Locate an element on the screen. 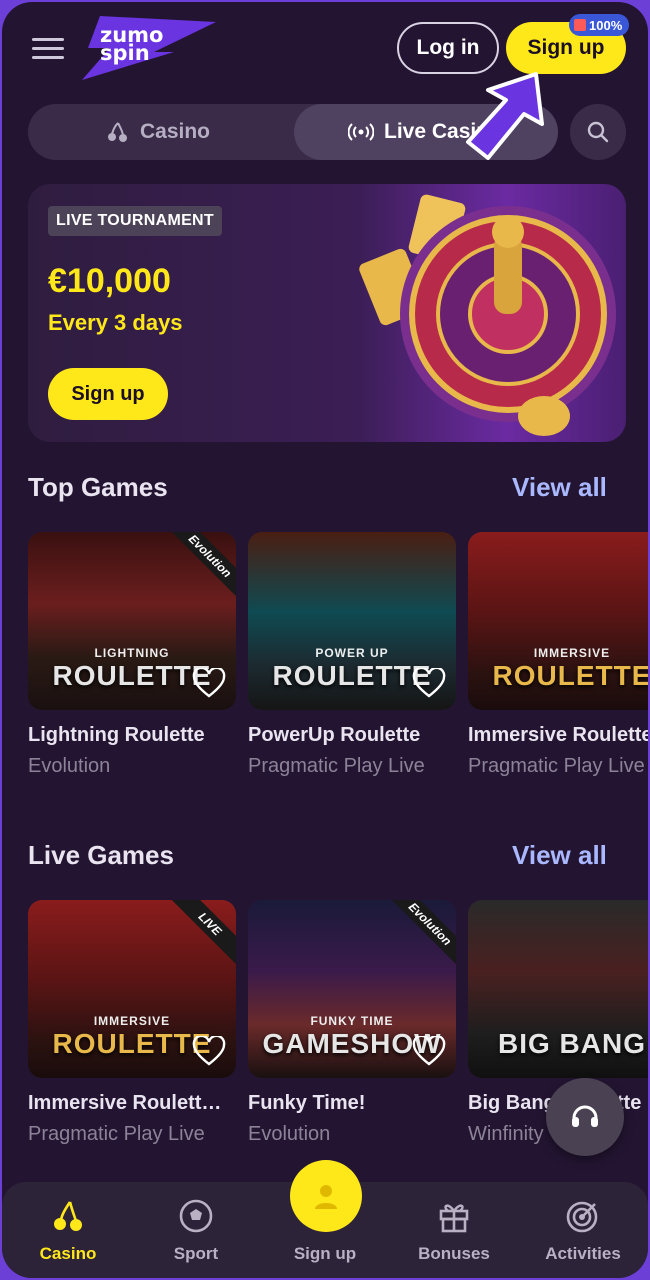 The height and width of the screenshot is (1280, 650). nav-bonuses-label: Bonuses is located at coordinates (454, 1253).